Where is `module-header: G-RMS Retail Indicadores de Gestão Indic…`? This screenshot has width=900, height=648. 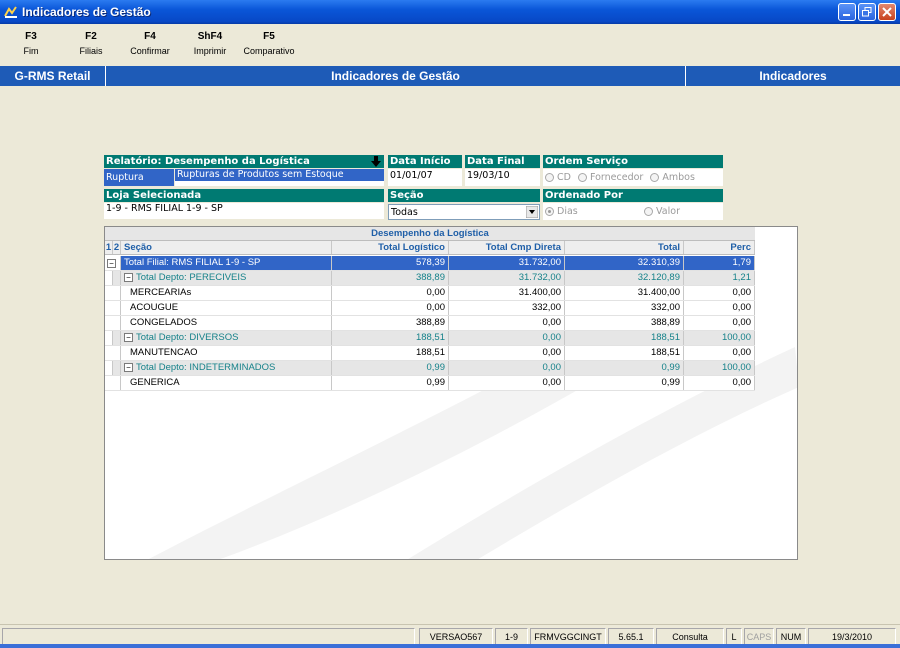 module-header: G-RMS Retail Indicadores de Gestão Indic… is located at coordinates (450, 76).